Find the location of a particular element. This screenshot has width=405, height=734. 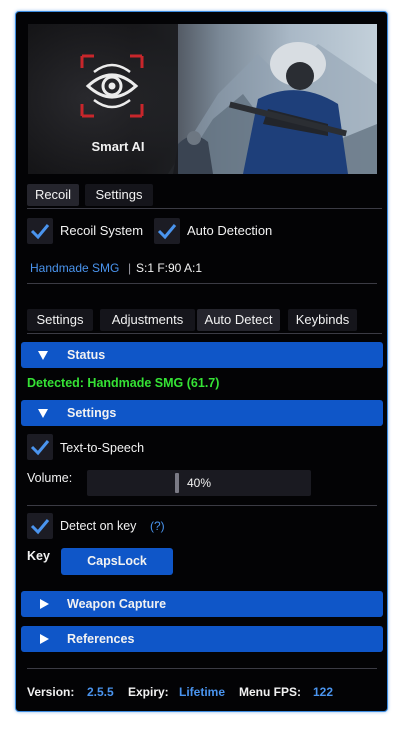

detected-status: Detected: Handmade SMG (61.7) is located at coordinates (123, 383).